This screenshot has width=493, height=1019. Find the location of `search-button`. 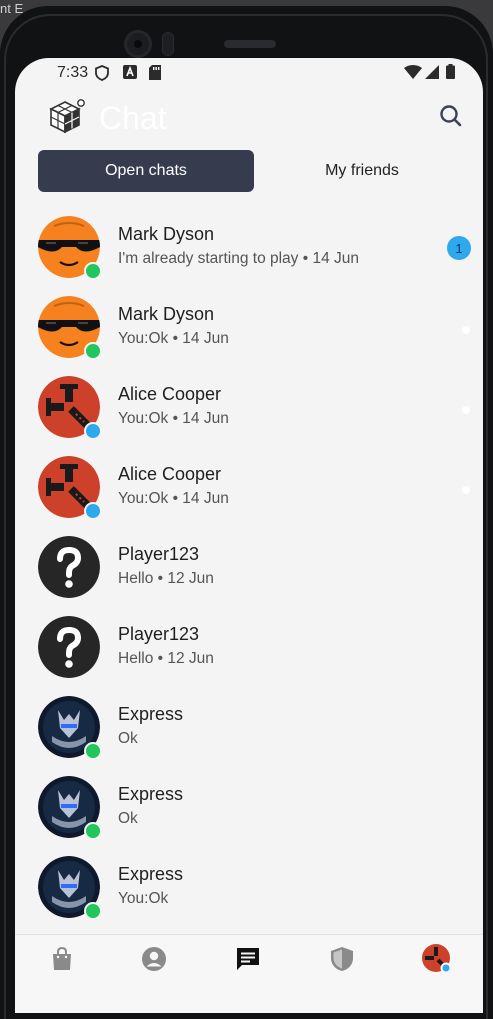

search-button is located at coordinates (451, 116).